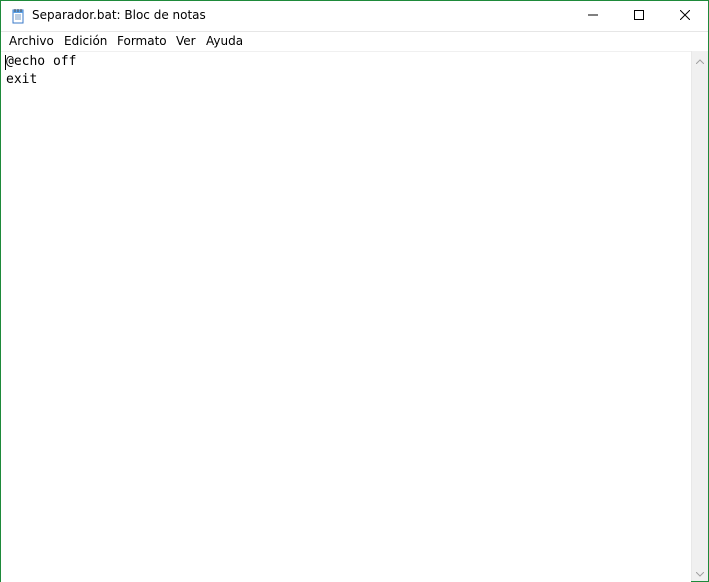 The height and width of the screenshot is (582, 709). I want to click on menu-bar: Archivo Edición Formato Ver Ayuda, so click(354, 41).